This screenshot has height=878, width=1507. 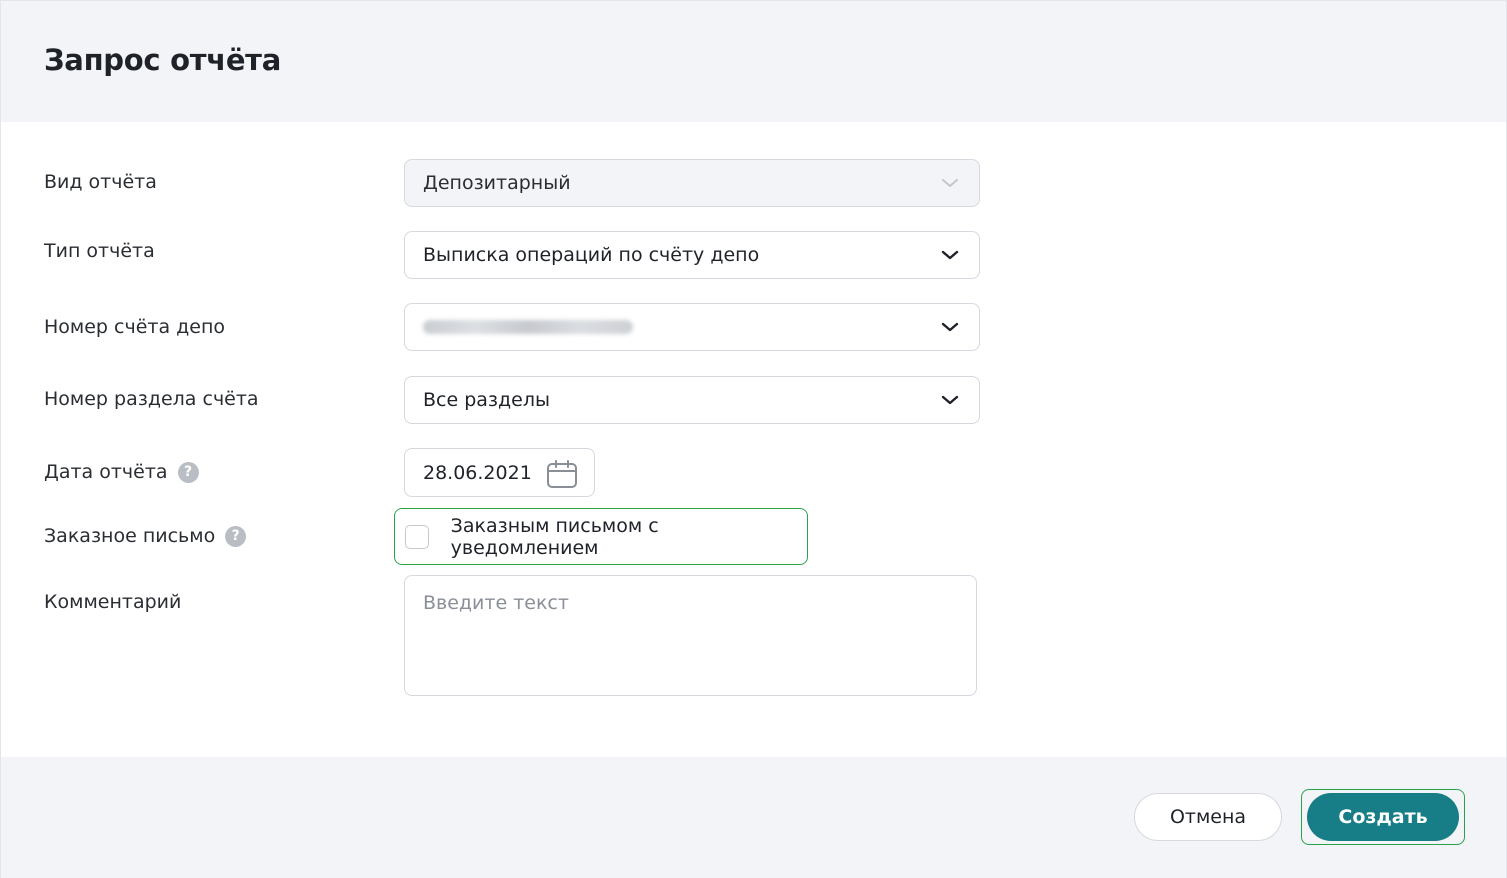 What do you see at coordinates (629, 537) in the screenshot?
I see `registered-mail-checkbox-label: Заказным письмом с уведомлением` at bounding box center [629, 537].